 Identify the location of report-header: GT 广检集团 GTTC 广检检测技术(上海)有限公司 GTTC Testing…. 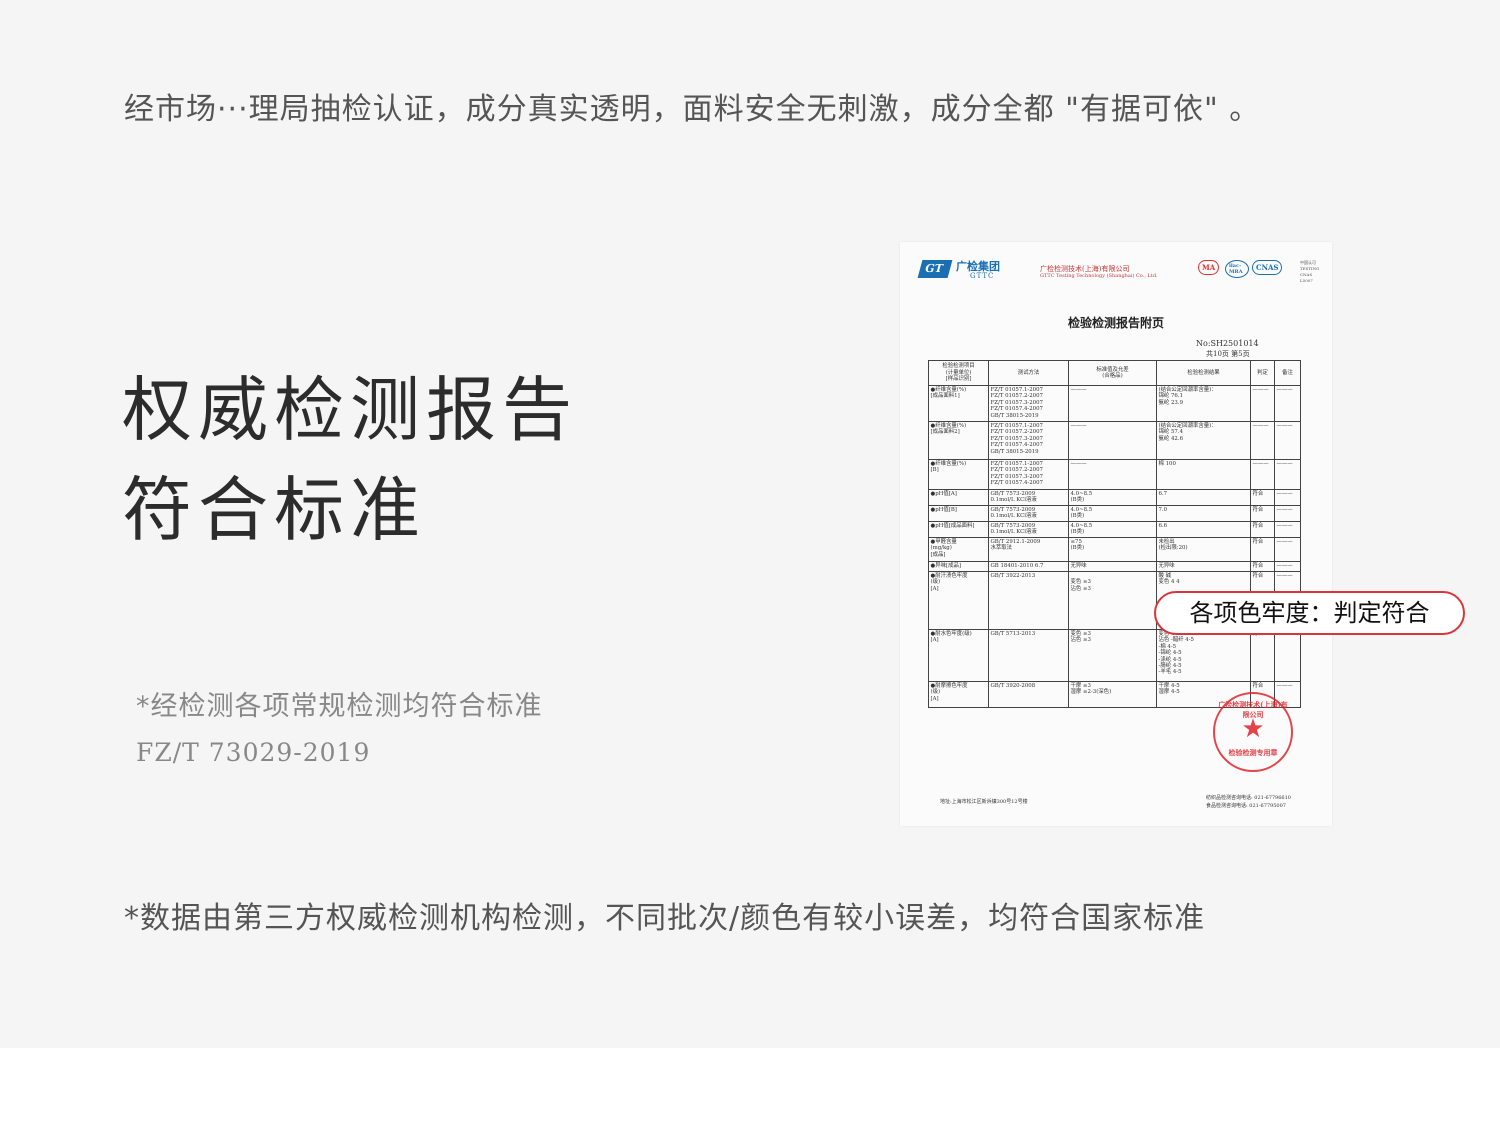
(1118, 273).